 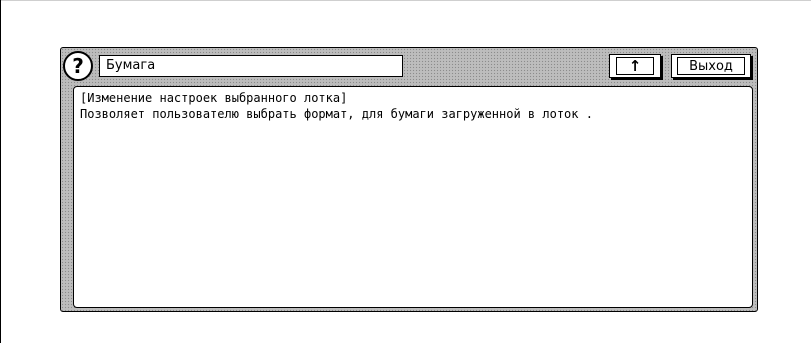 I want to click on help-icon: ?, so click(x=78, y=66).